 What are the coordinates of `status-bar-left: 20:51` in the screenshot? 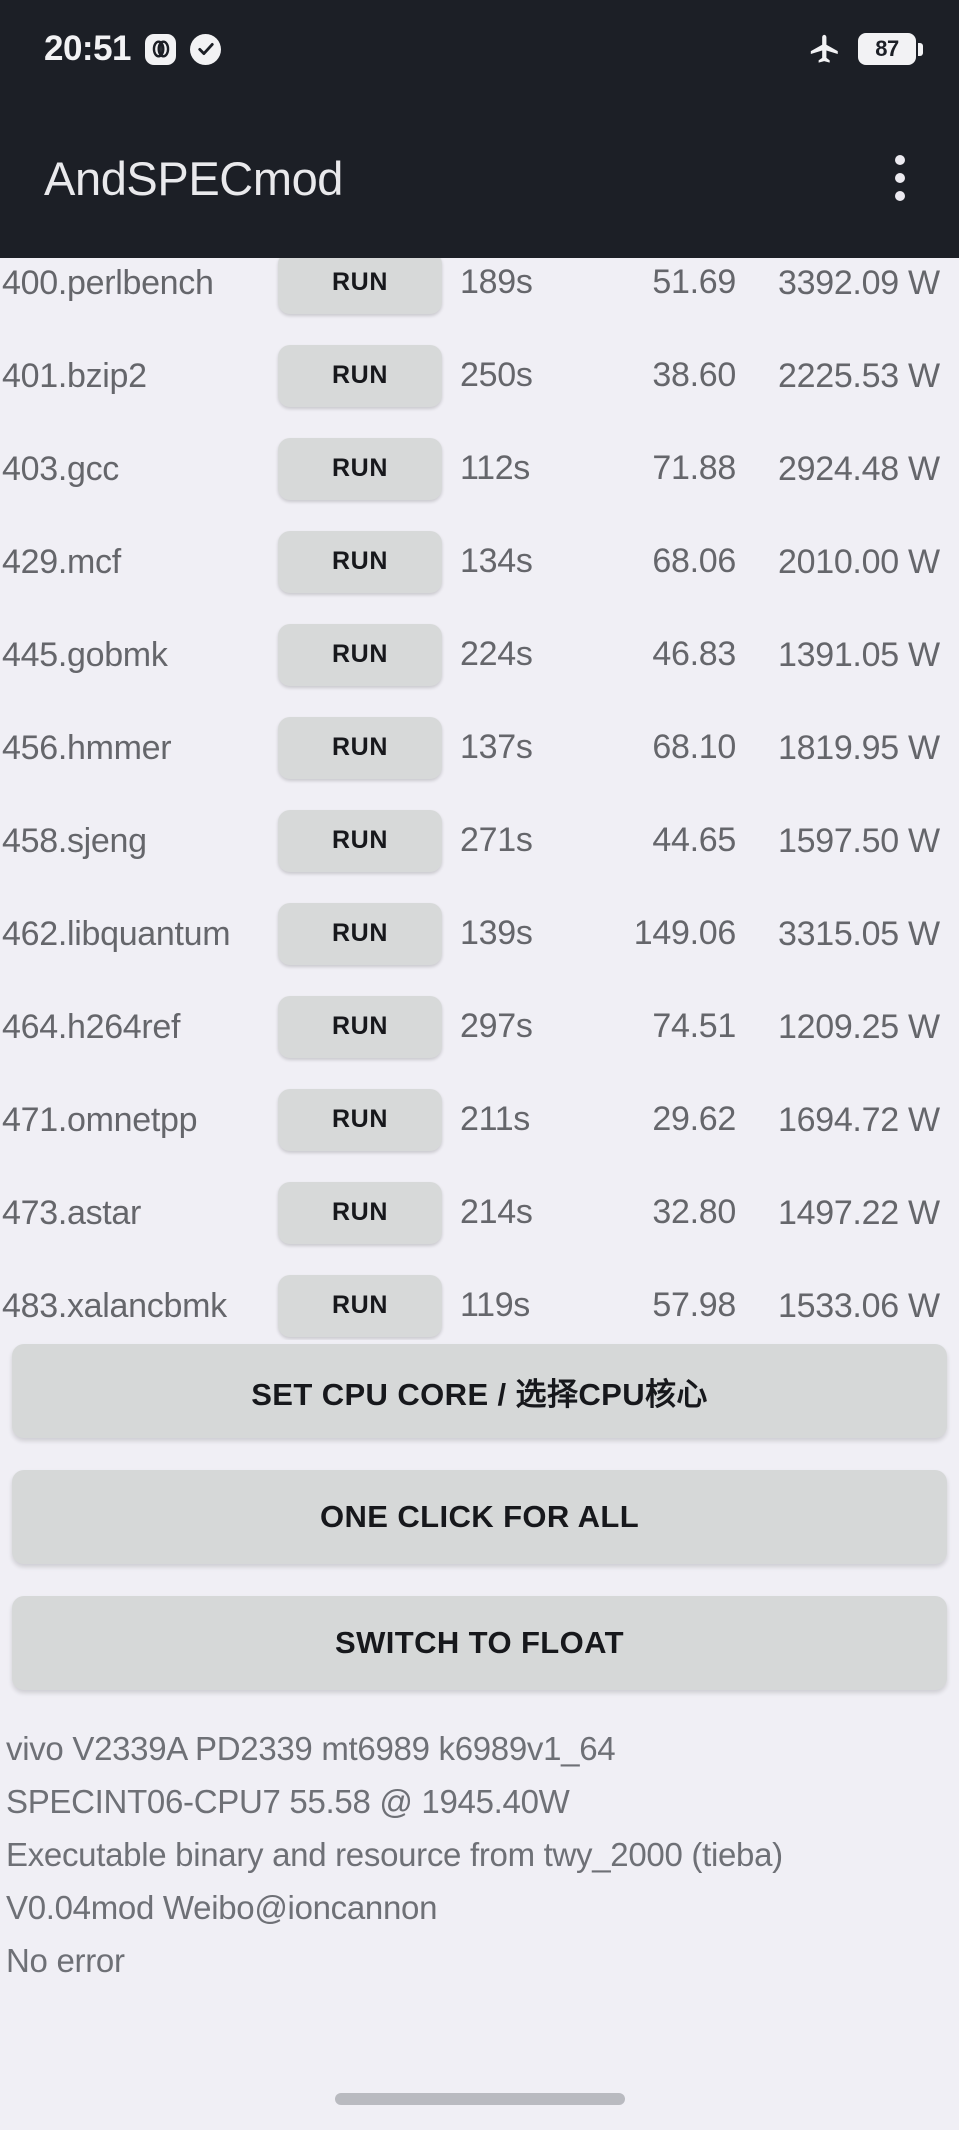 It's located at (133, 49).